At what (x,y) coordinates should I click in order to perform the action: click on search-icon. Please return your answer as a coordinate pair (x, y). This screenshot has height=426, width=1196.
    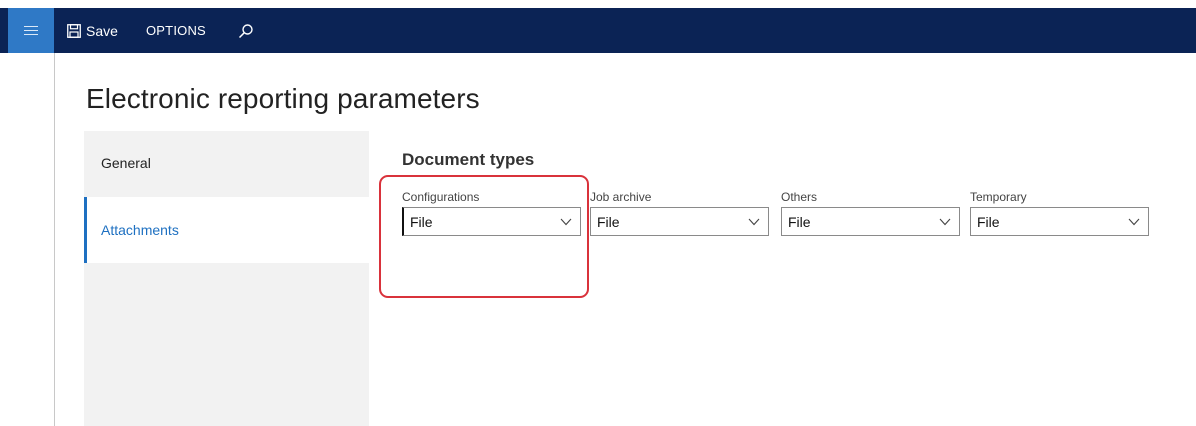
    Looking at the image, I should click on (245, 30).